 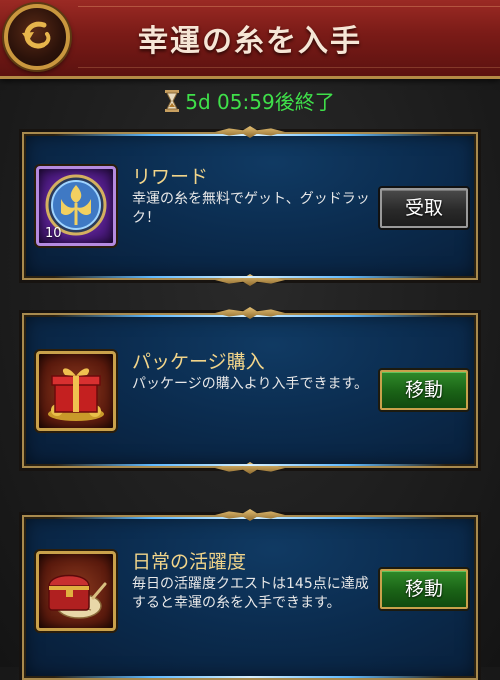 I want to click on card-description: 幸運の糸を無料でゲット、グッドラック！, so click(x=251, y=208).